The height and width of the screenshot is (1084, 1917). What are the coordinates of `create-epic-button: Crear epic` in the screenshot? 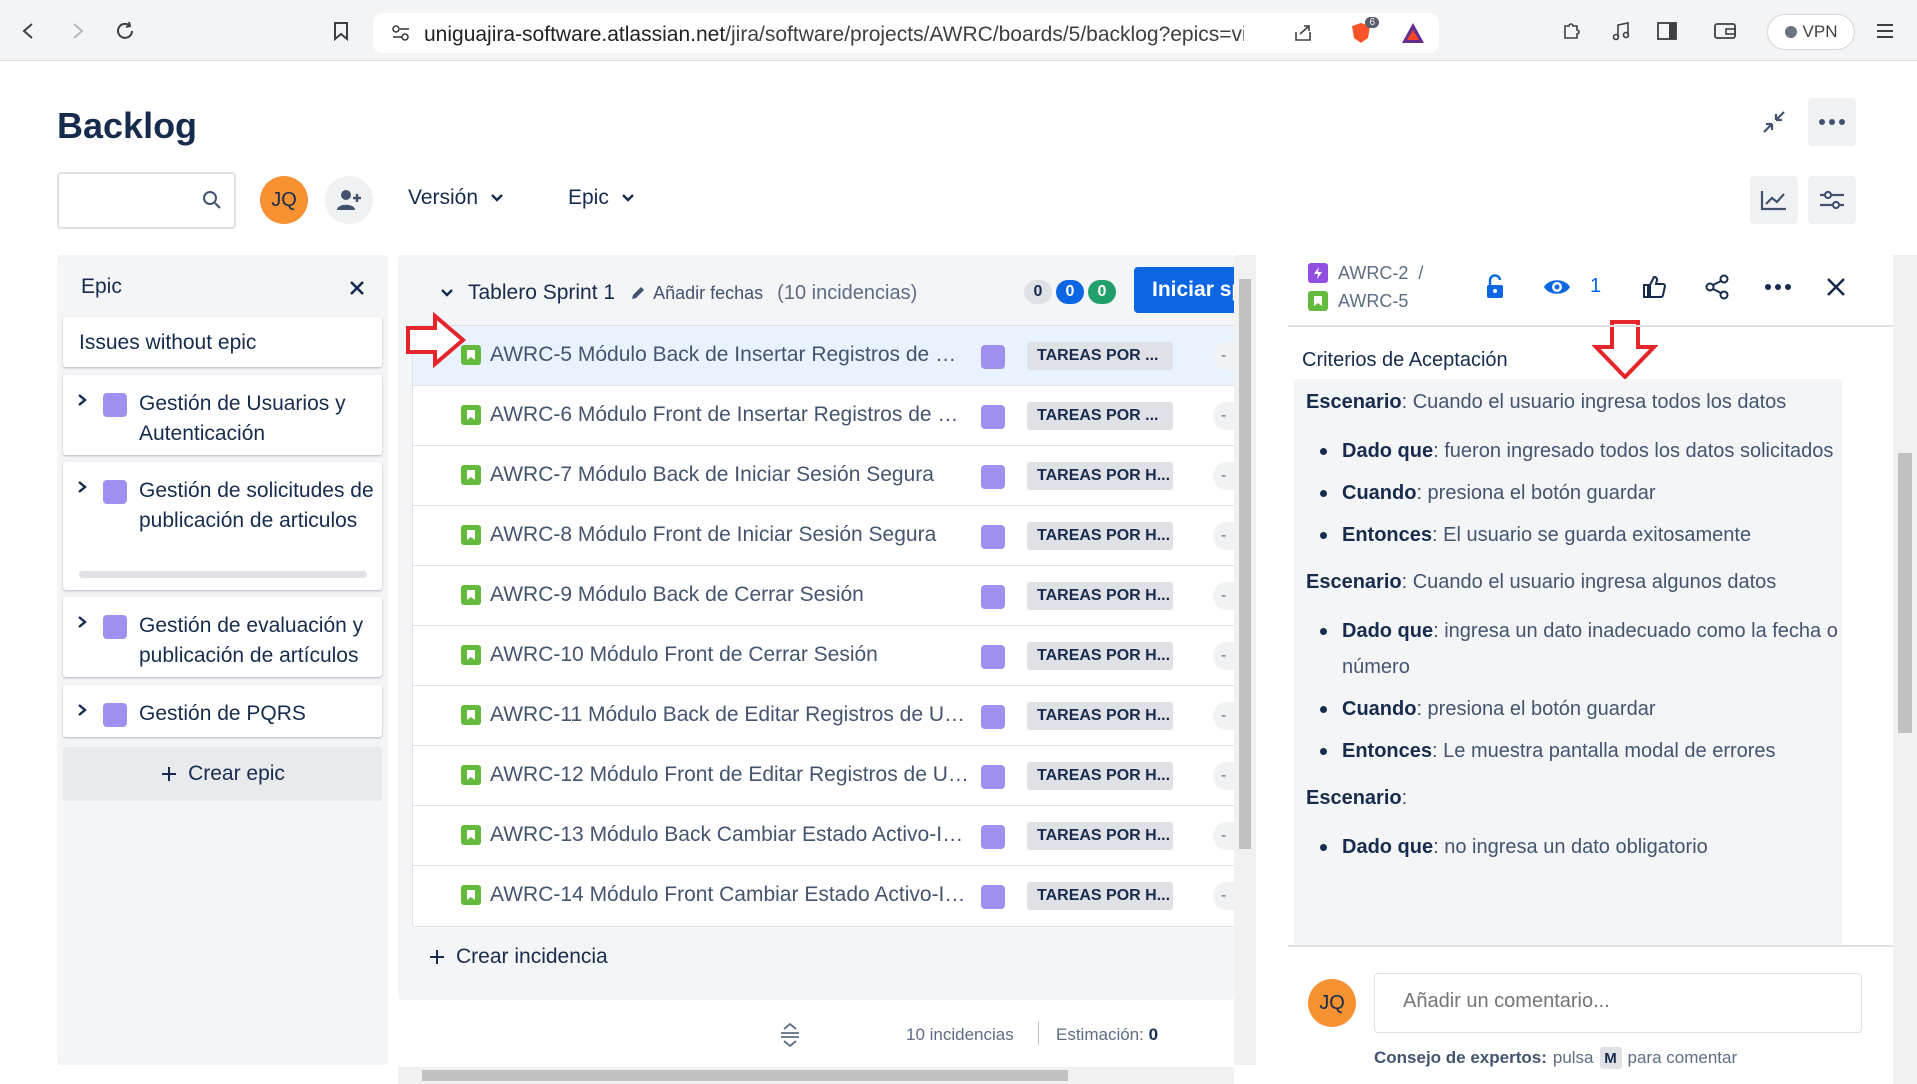 It's located at (222, 774).